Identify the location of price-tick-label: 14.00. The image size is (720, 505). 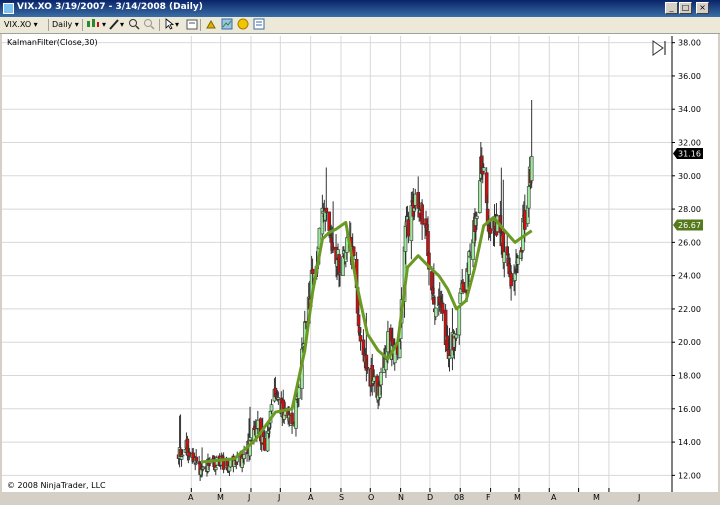
(689, 442).